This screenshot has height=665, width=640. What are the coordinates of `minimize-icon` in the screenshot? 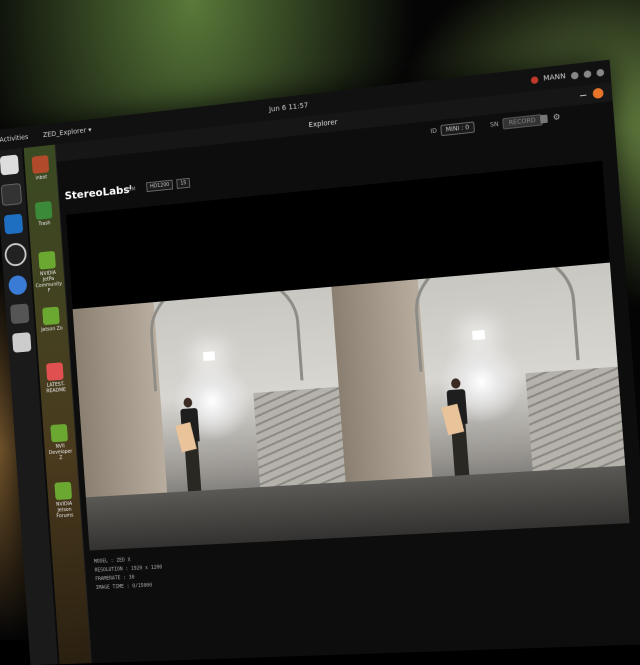 It's located at (583, 95).